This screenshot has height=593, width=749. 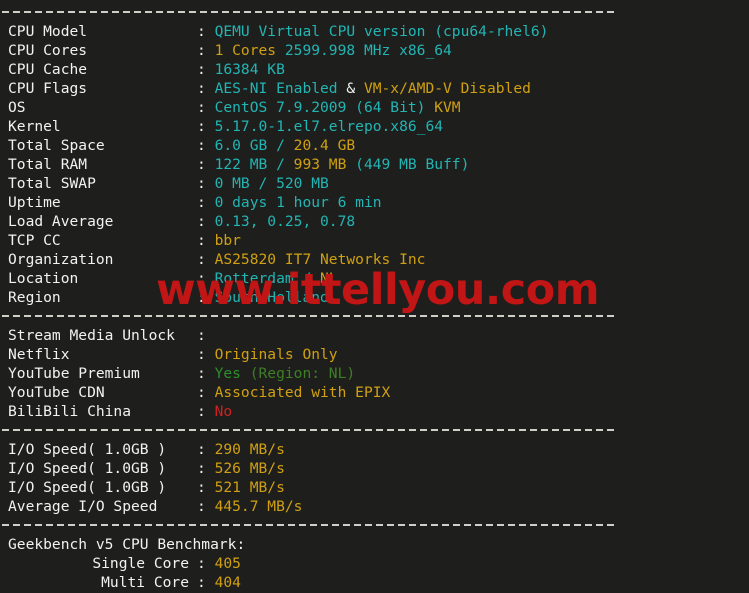 I want to click on info-row-label: Average I/O Speed, so click(x=83, y=506).